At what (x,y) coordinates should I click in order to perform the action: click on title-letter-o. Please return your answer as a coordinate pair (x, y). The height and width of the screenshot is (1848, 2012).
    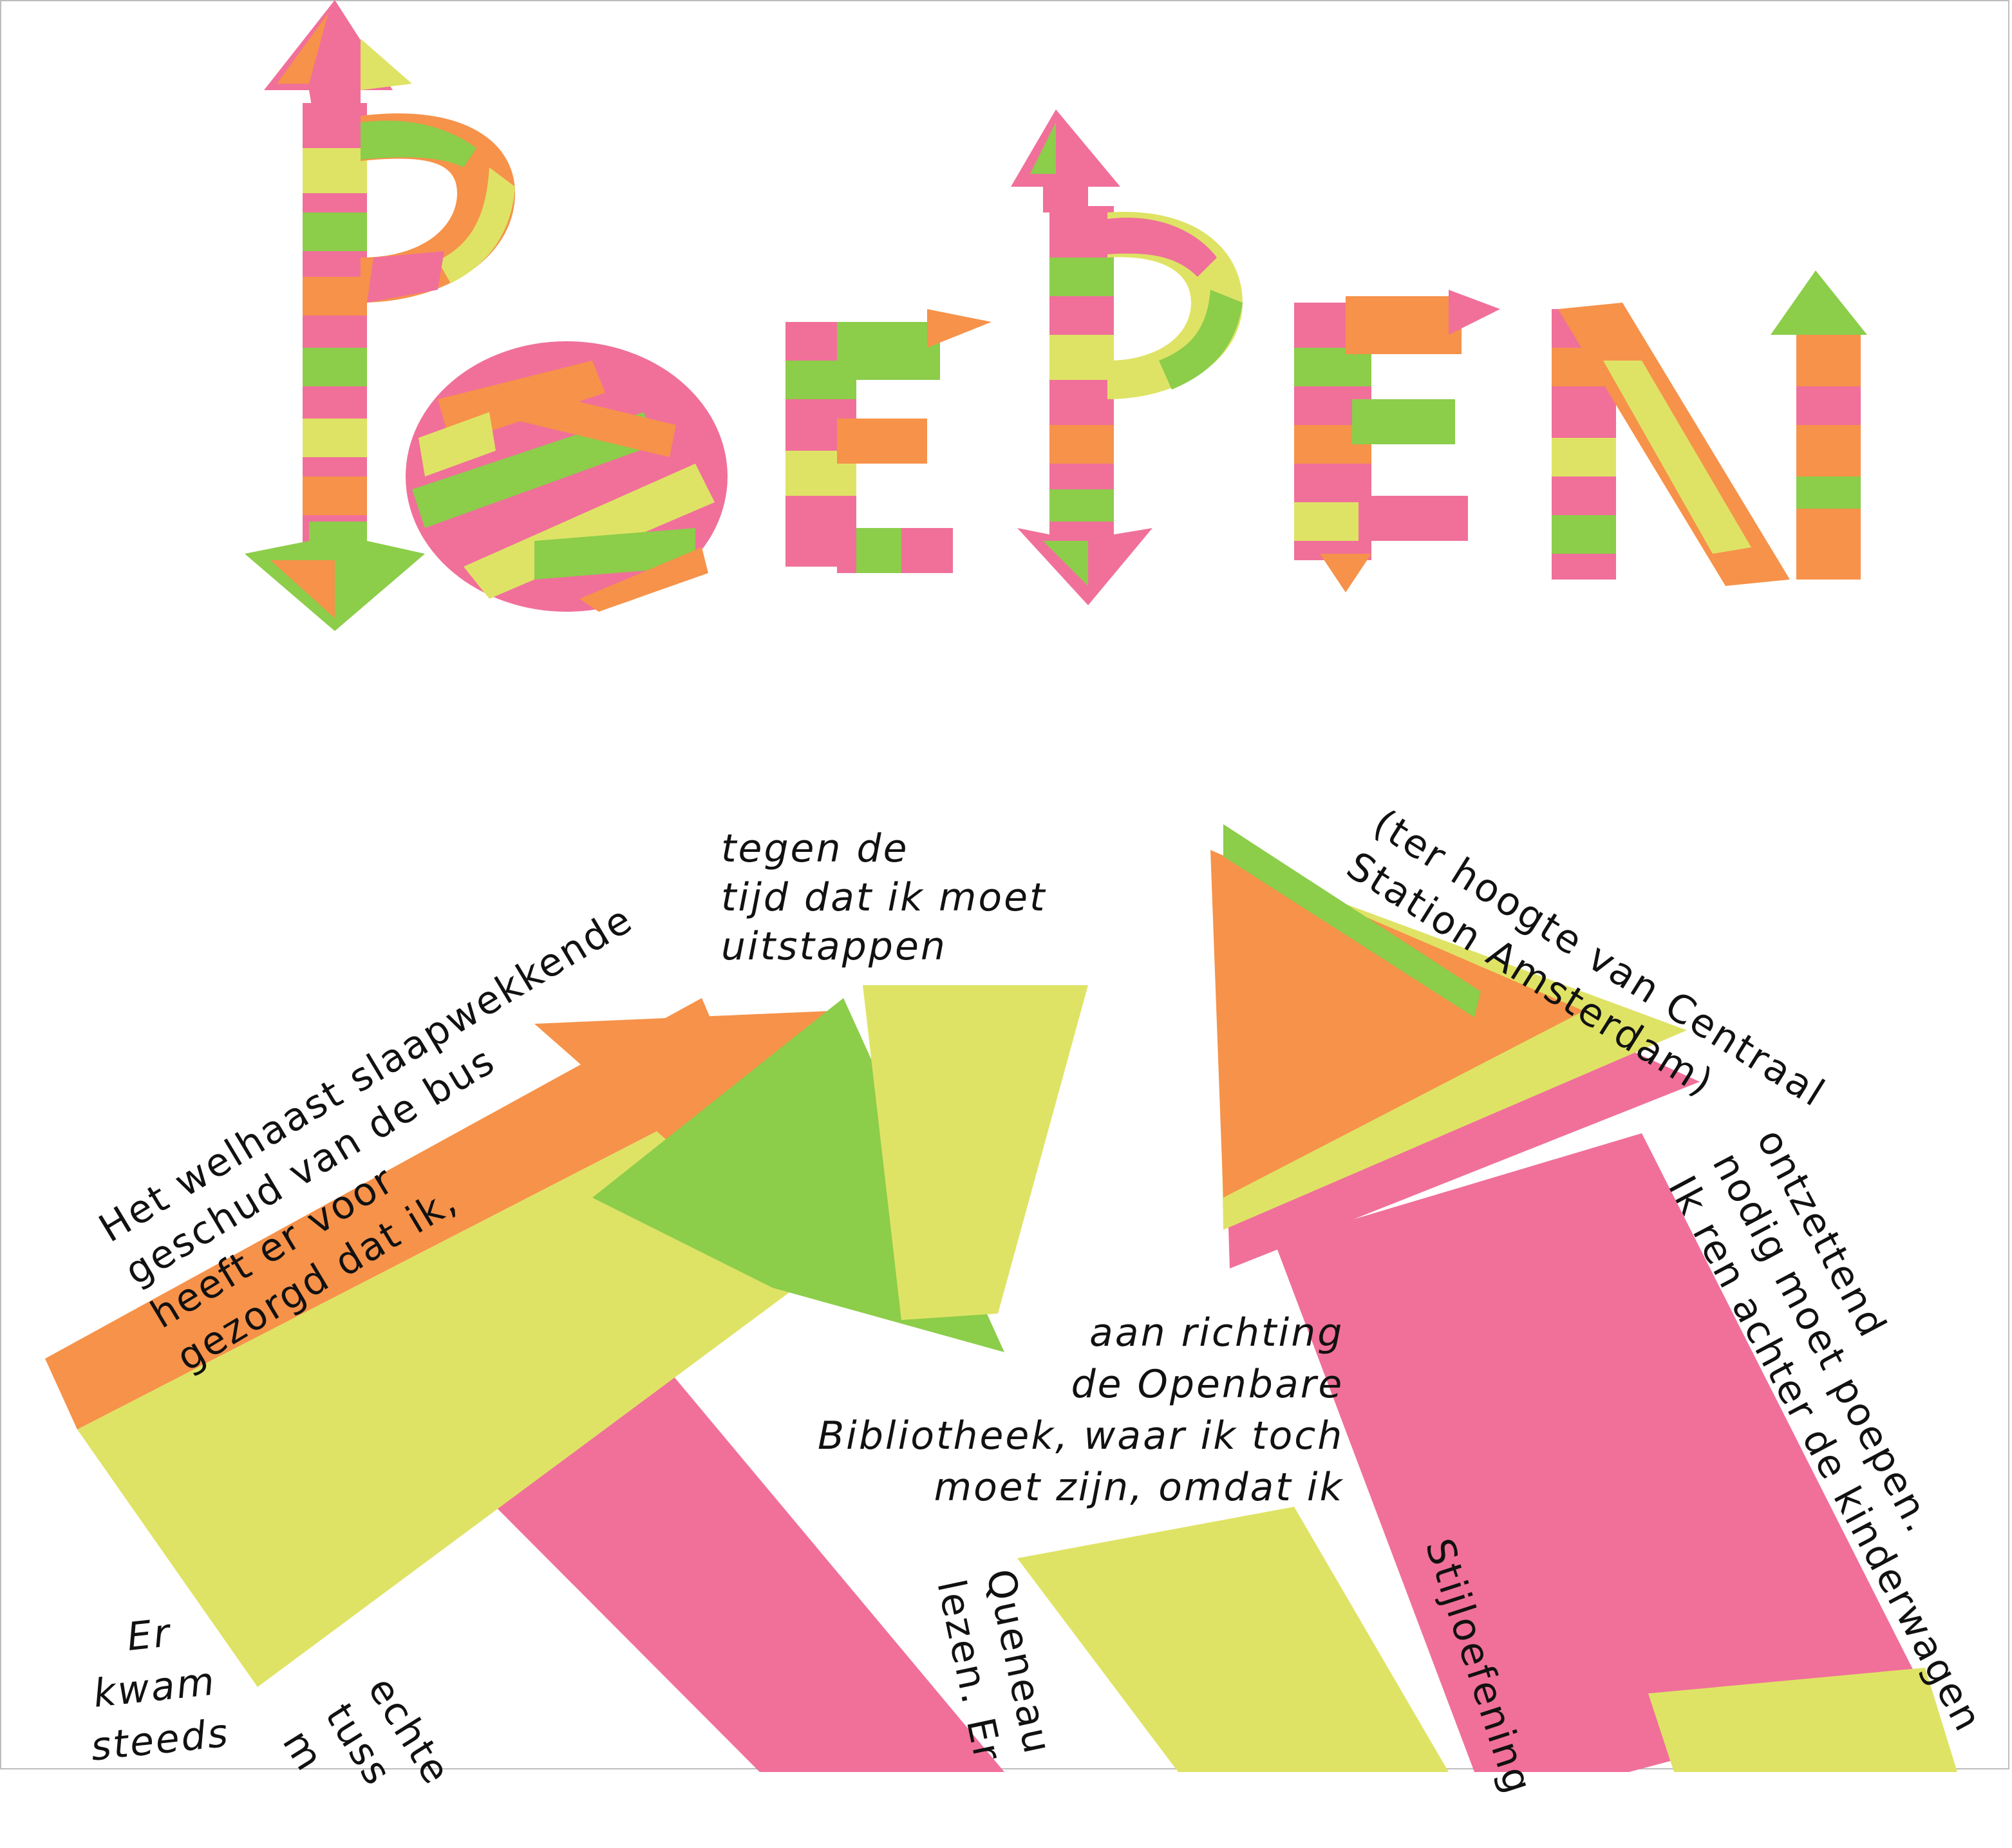
    Looking at the image, I should click on (567, 476).